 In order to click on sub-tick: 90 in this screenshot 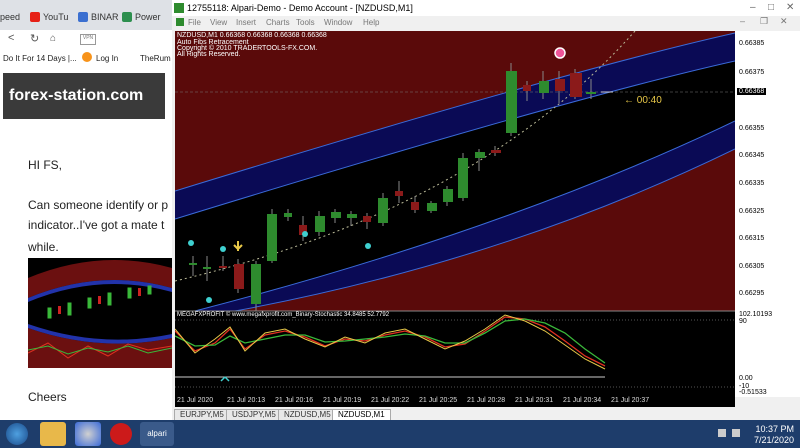, I will do `click(743, 321)`.